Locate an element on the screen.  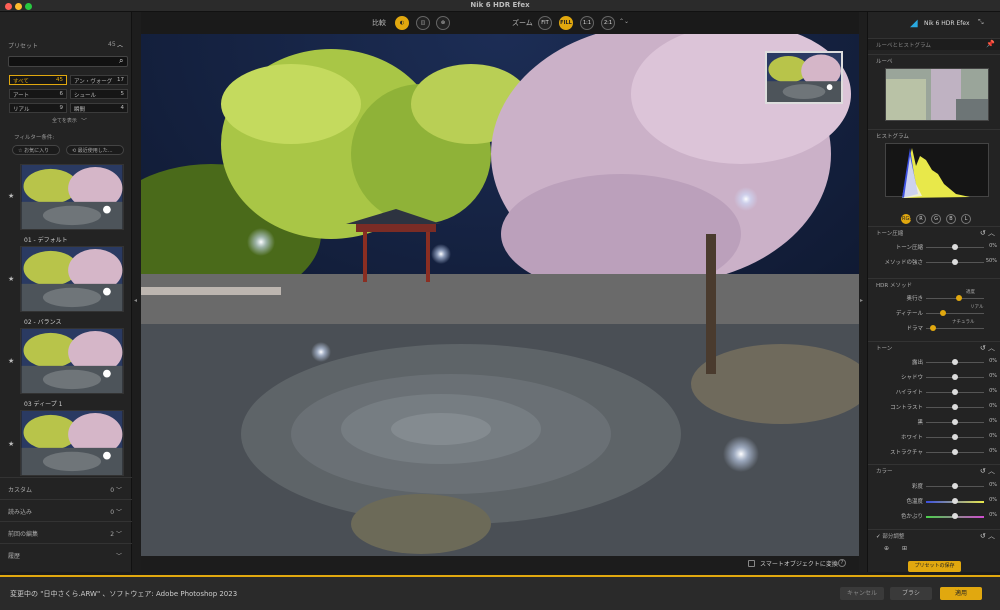
section-last-edit: 前回の編集 2 ﹀ is located at coordinates (66, 532).